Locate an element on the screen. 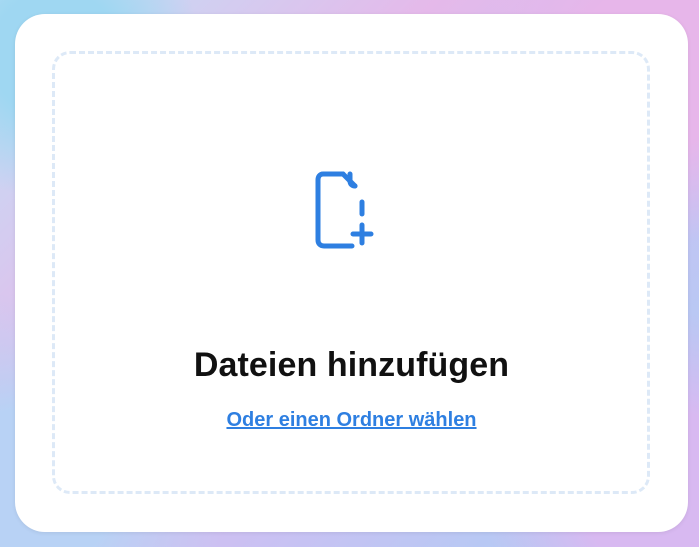 Image resolution: width=699 pixels, height=547 pixels. upload-title: Dateien hinzufügen is located at coordinates (351, 365).